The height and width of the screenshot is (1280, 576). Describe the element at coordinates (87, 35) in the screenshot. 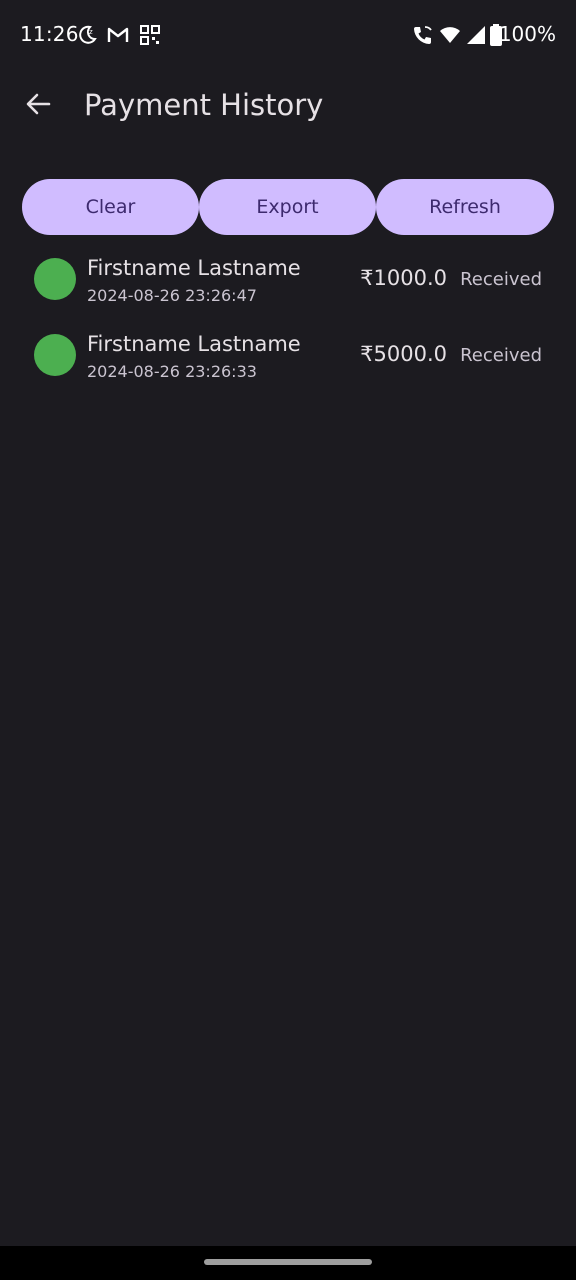

I see `moon-icon: z` at that location.